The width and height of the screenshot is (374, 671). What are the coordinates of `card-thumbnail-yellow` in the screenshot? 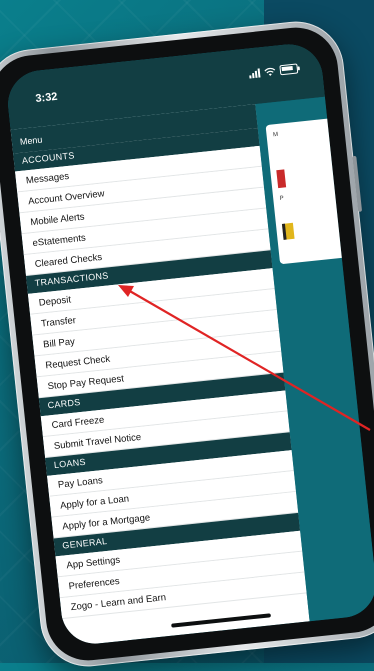 It's located at (288, 231).